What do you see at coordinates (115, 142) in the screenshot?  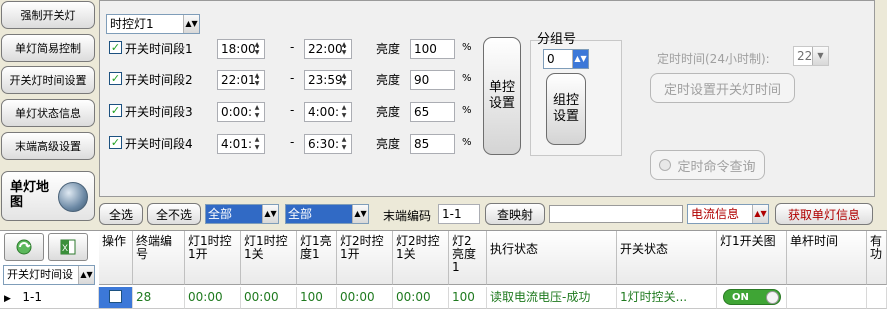 I see `segment-4-checkbox: ✓` at bounding box center [115, 142].